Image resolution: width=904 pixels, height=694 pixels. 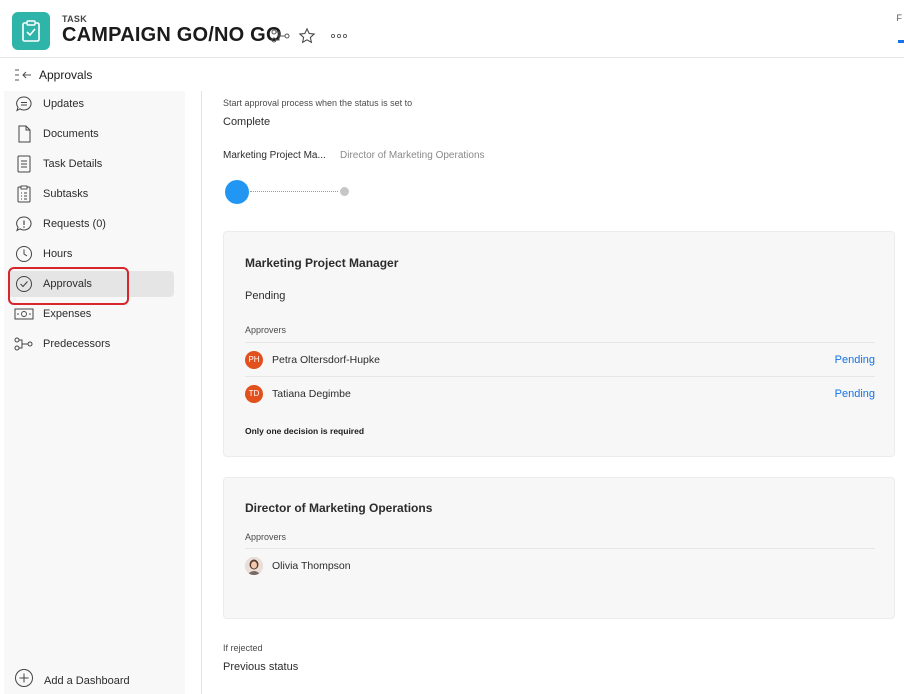 I want to click on add-dashboard-button: Add a Dashboard, so click(x=72, y=680).